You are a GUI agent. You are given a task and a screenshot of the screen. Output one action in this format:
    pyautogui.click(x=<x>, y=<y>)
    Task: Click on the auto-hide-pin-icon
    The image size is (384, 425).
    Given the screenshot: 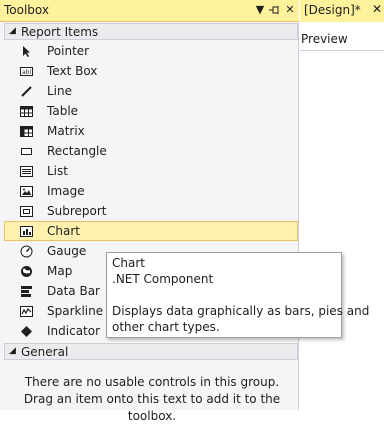 What is the action you would take?
    pyautogui.click(x=275, y=10)
    